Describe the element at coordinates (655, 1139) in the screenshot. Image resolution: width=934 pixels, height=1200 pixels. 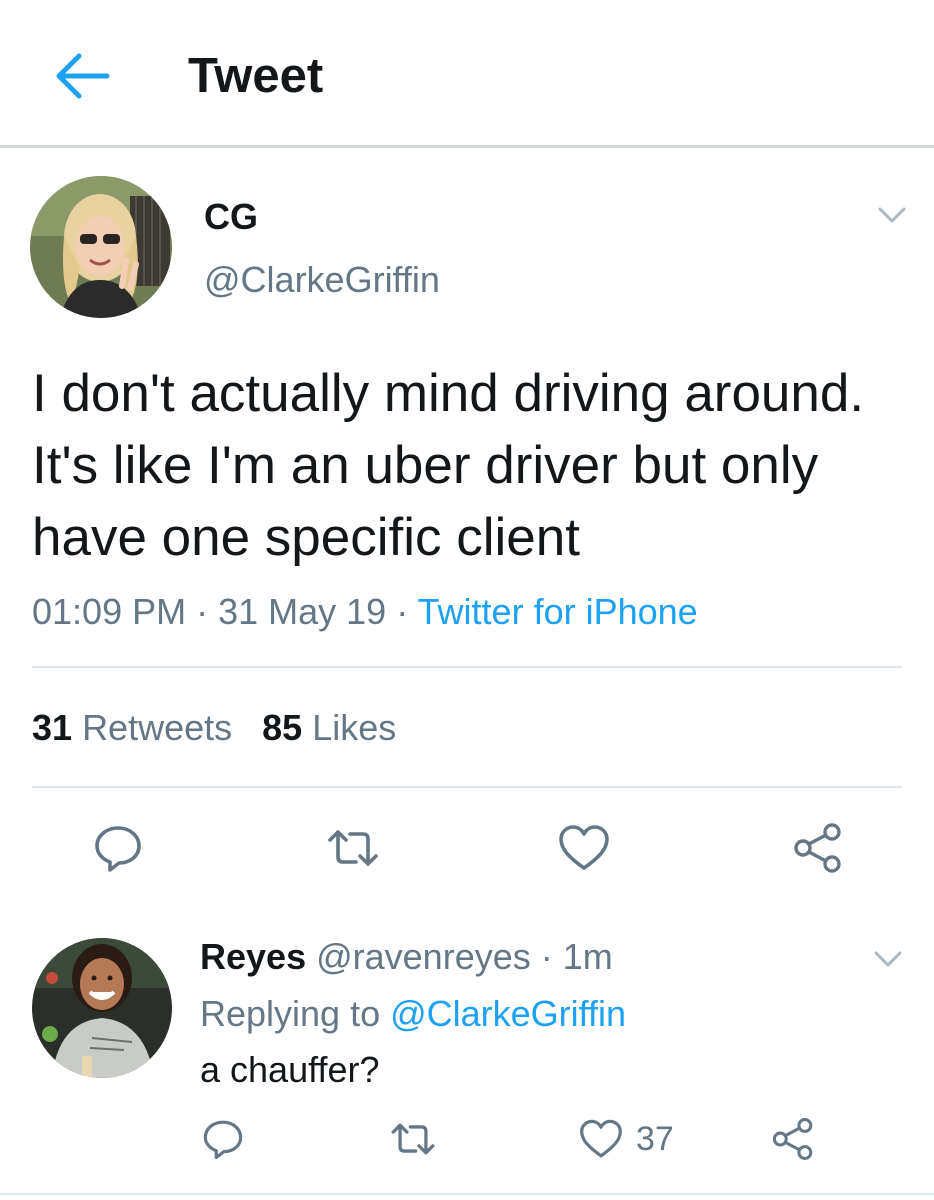
I see `reply-like-count: 37` at that location.